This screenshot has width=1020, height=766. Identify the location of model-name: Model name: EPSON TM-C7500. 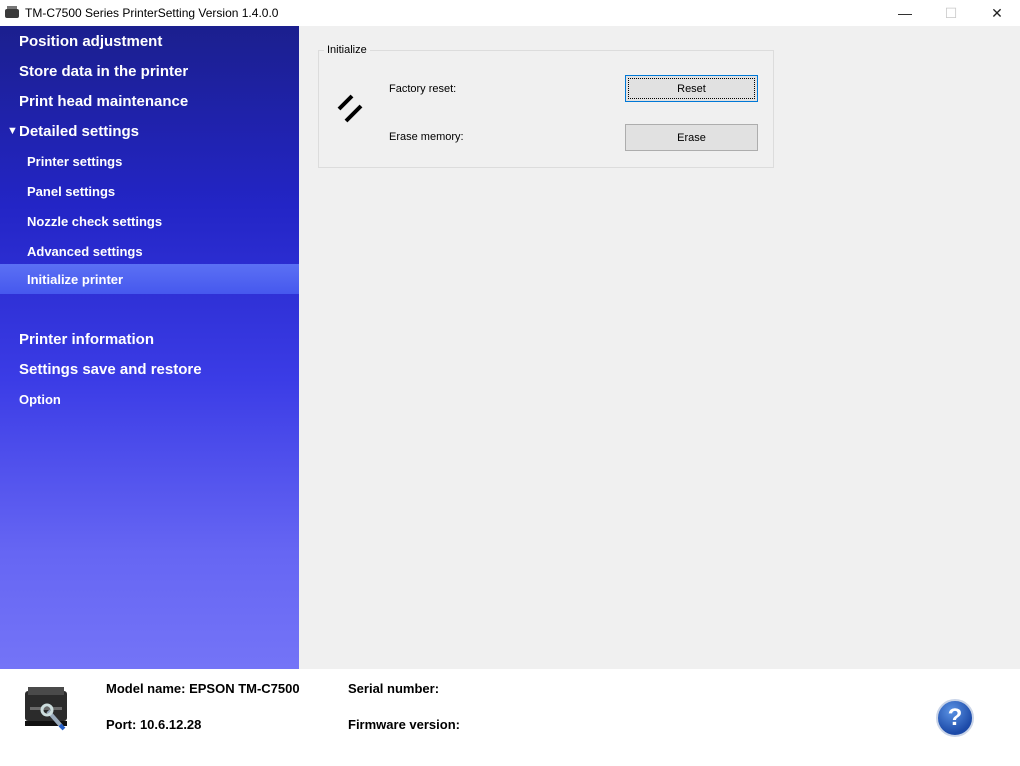
(203, 688).